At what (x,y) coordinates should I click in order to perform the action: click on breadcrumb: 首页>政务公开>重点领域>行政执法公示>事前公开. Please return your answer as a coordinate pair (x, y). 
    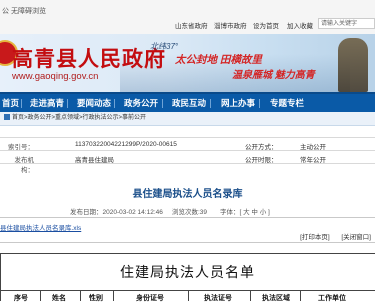
    Looking at the image, I should click on (187, 119).